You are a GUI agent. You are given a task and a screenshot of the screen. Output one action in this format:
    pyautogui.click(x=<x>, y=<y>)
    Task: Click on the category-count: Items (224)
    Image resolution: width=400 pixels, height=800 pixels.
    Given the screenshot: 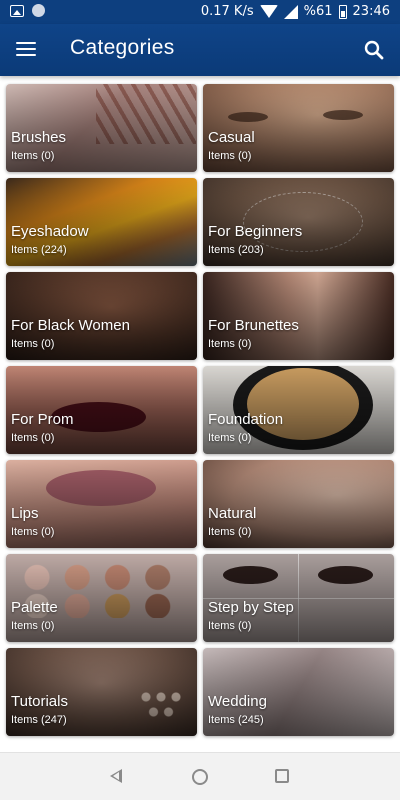 What is the action you would take?
    pyautogui.click(x=39, y=250)
    